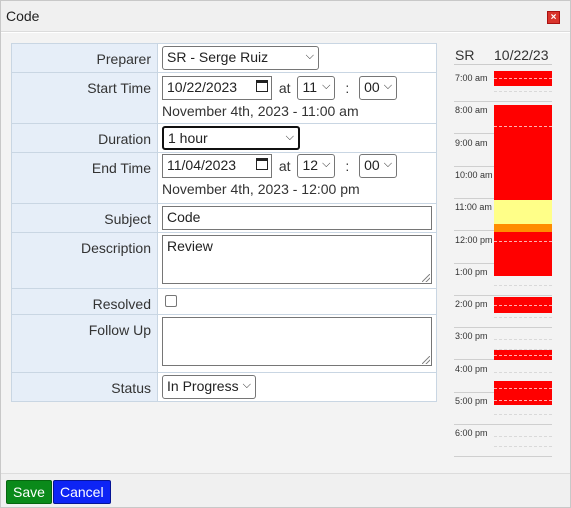 The height and width of the screenshot is (508, 571). Describe the element at coordinates (261, 189) in the screenshot. I see `end-time-text: November 4th, 2023 - 12:00 pm` at that location.